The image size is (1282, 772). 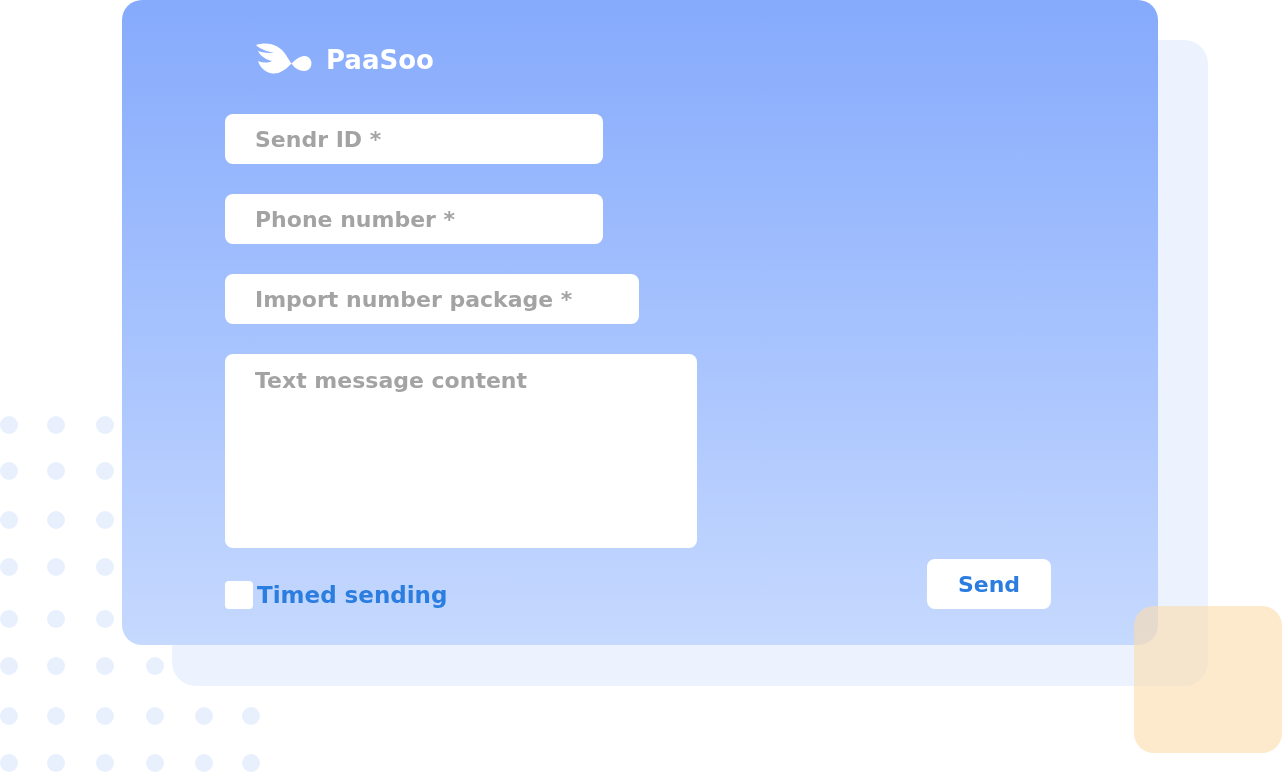 What do you see at coordinates (414, 139) in the screenshot?
I see `text-field: Sendr ID *` at bounding box center [414, 139].